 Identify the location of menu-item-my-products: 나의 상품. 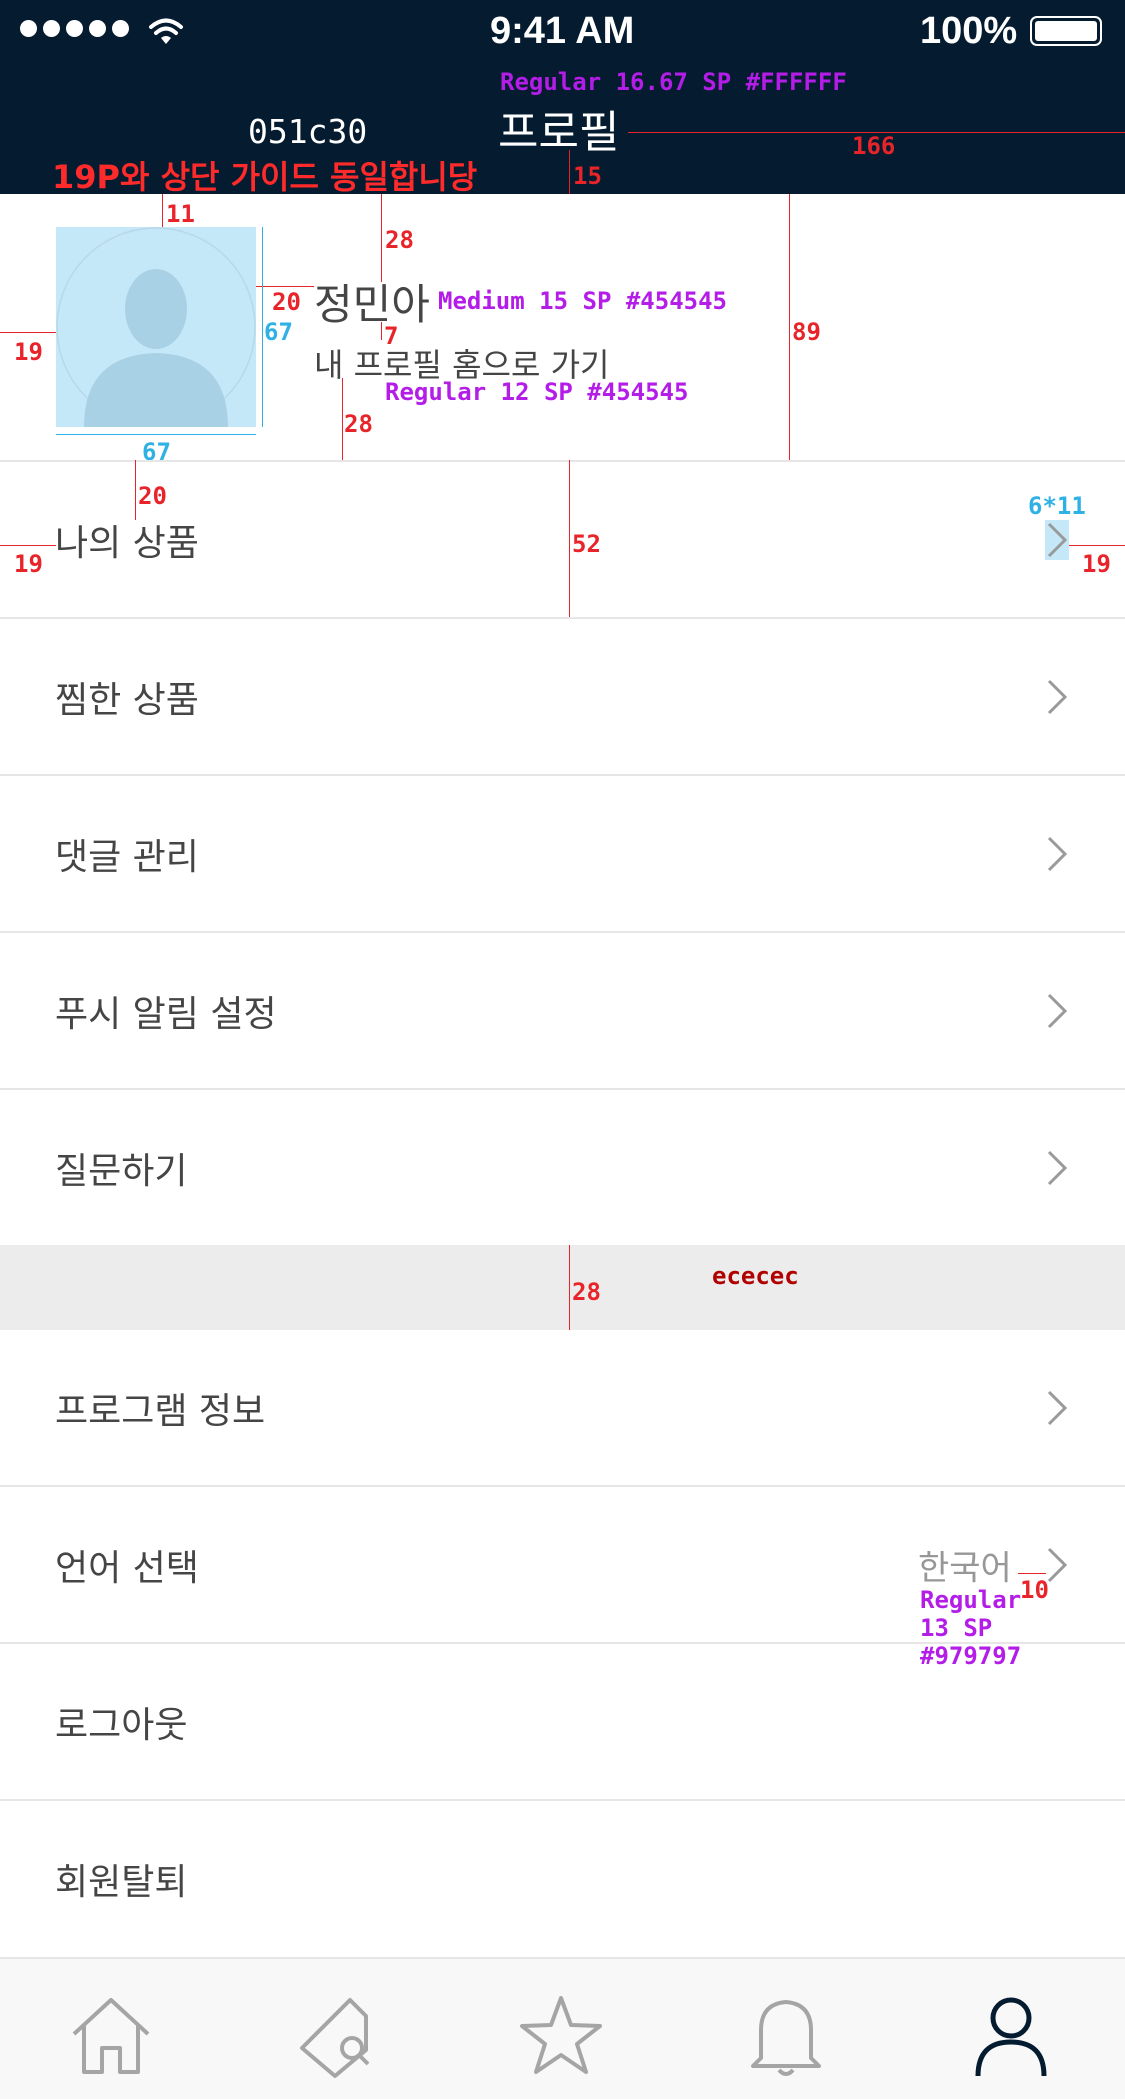
(562, 539).